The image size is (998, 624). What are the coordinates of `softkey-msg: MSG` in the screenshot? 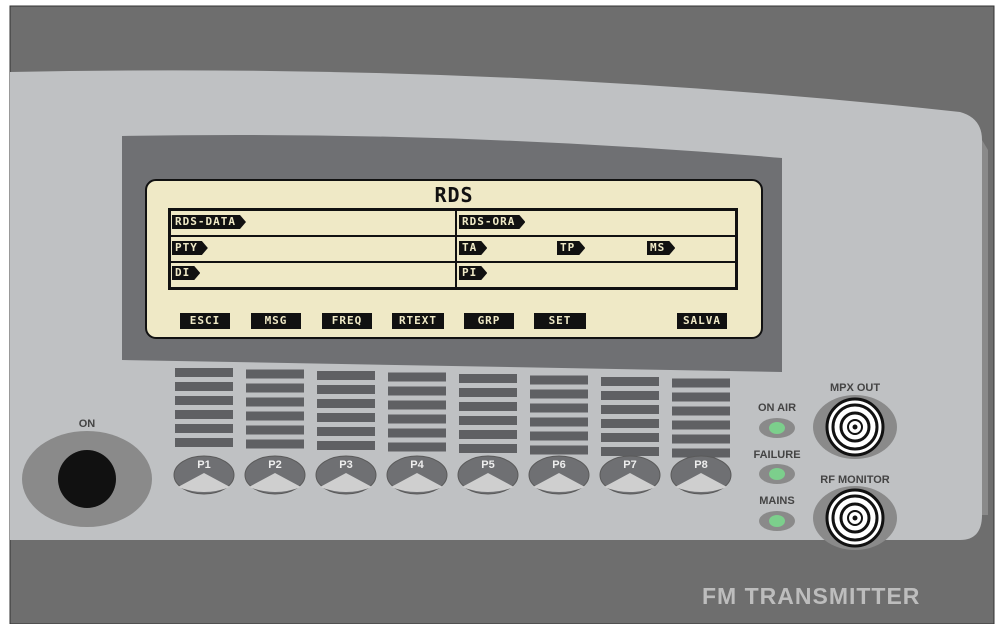 It's located at (276, 321).